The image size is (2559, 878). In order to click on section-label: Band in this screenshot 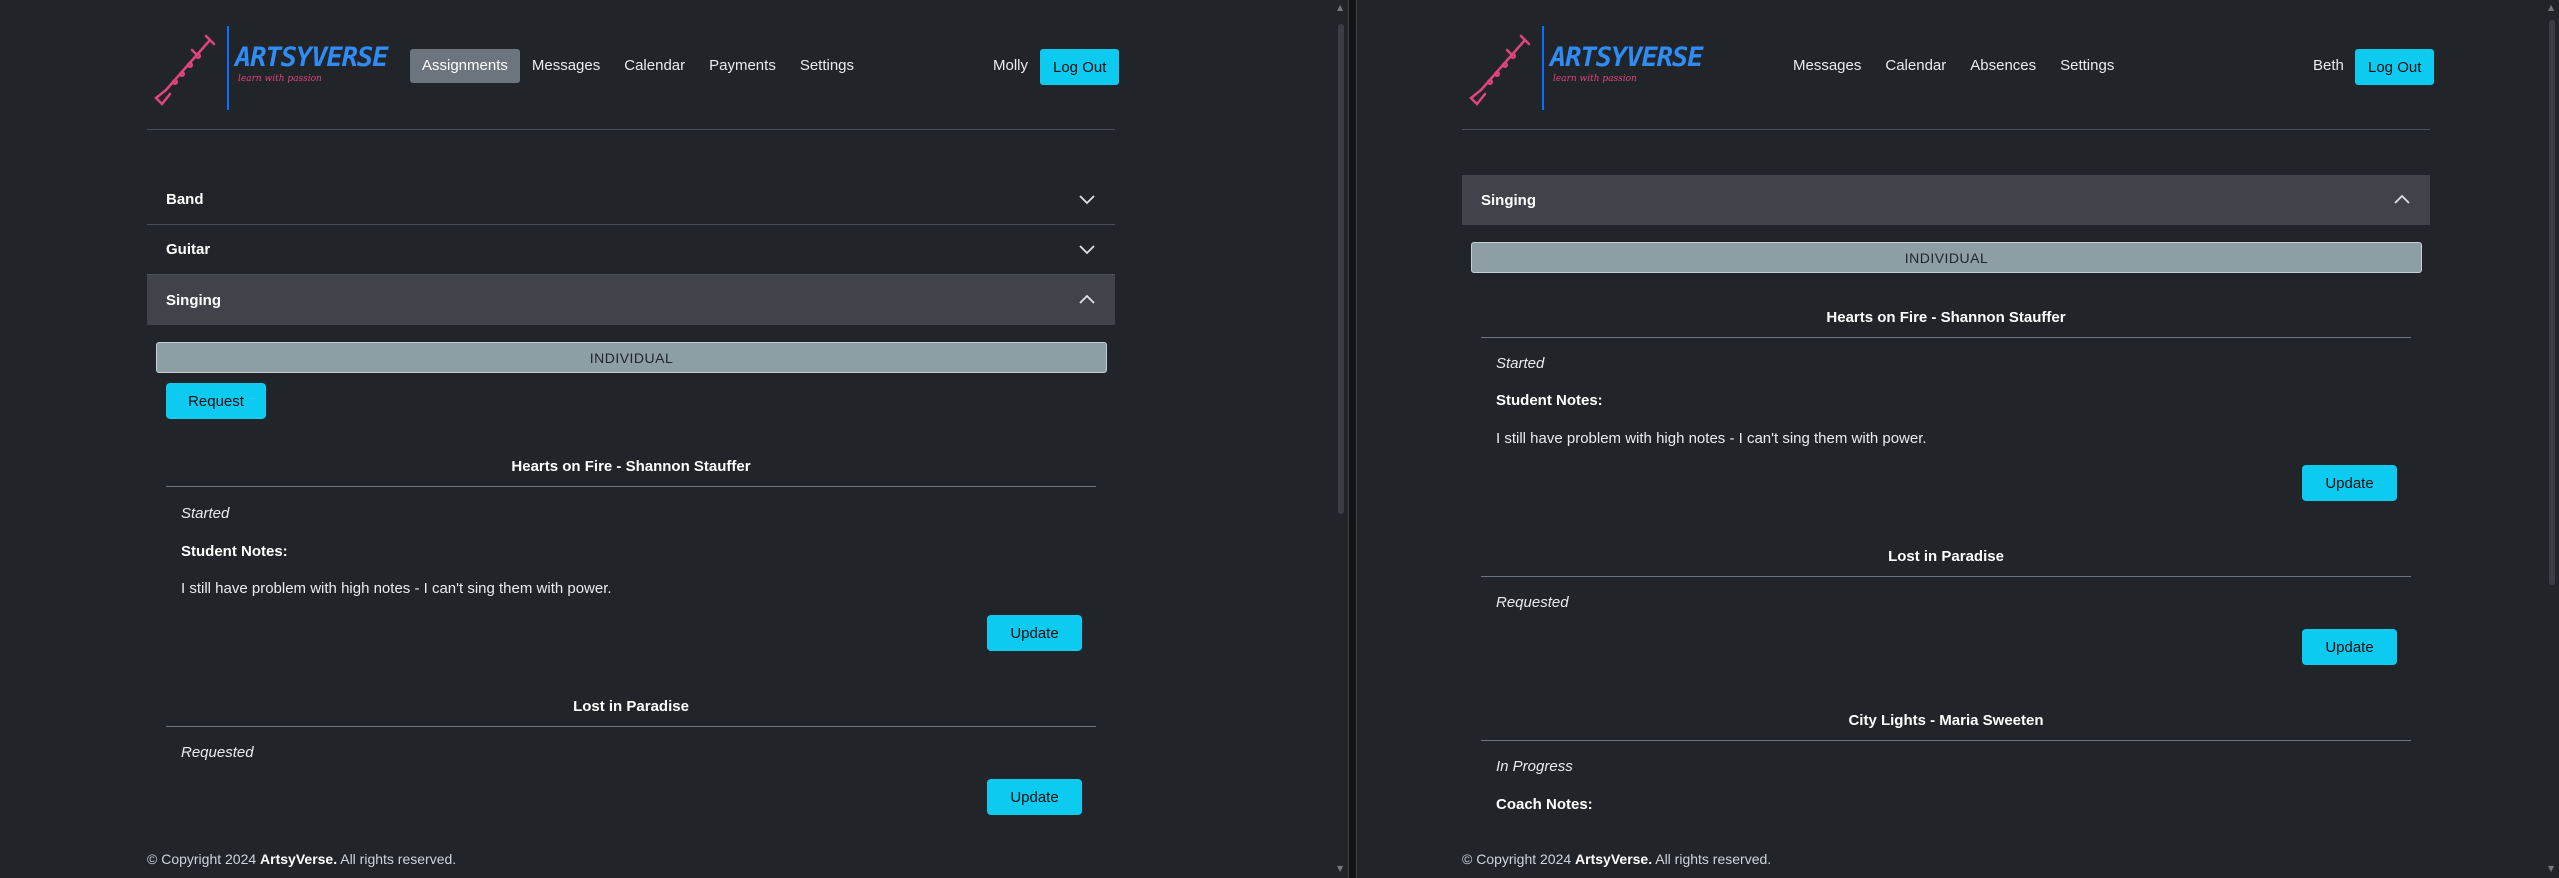, I will do `click(185, 199)`.